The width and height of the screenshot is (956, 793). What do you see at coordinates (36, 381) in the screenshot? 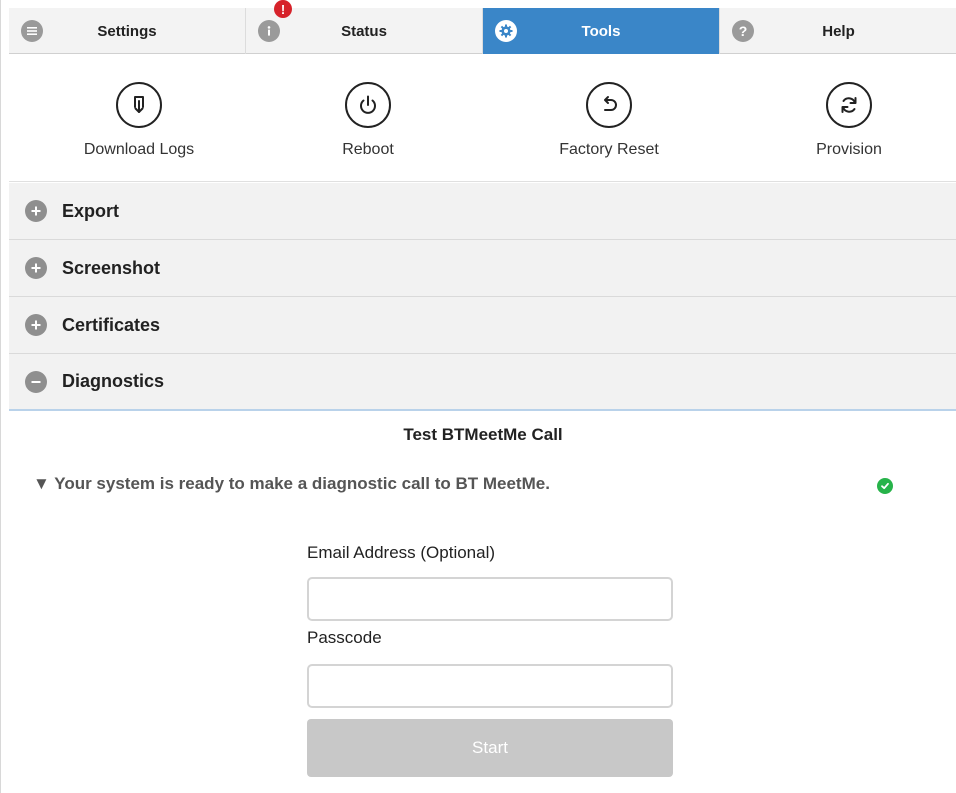
I see `minus-icon` at bounding box center [36, 381].